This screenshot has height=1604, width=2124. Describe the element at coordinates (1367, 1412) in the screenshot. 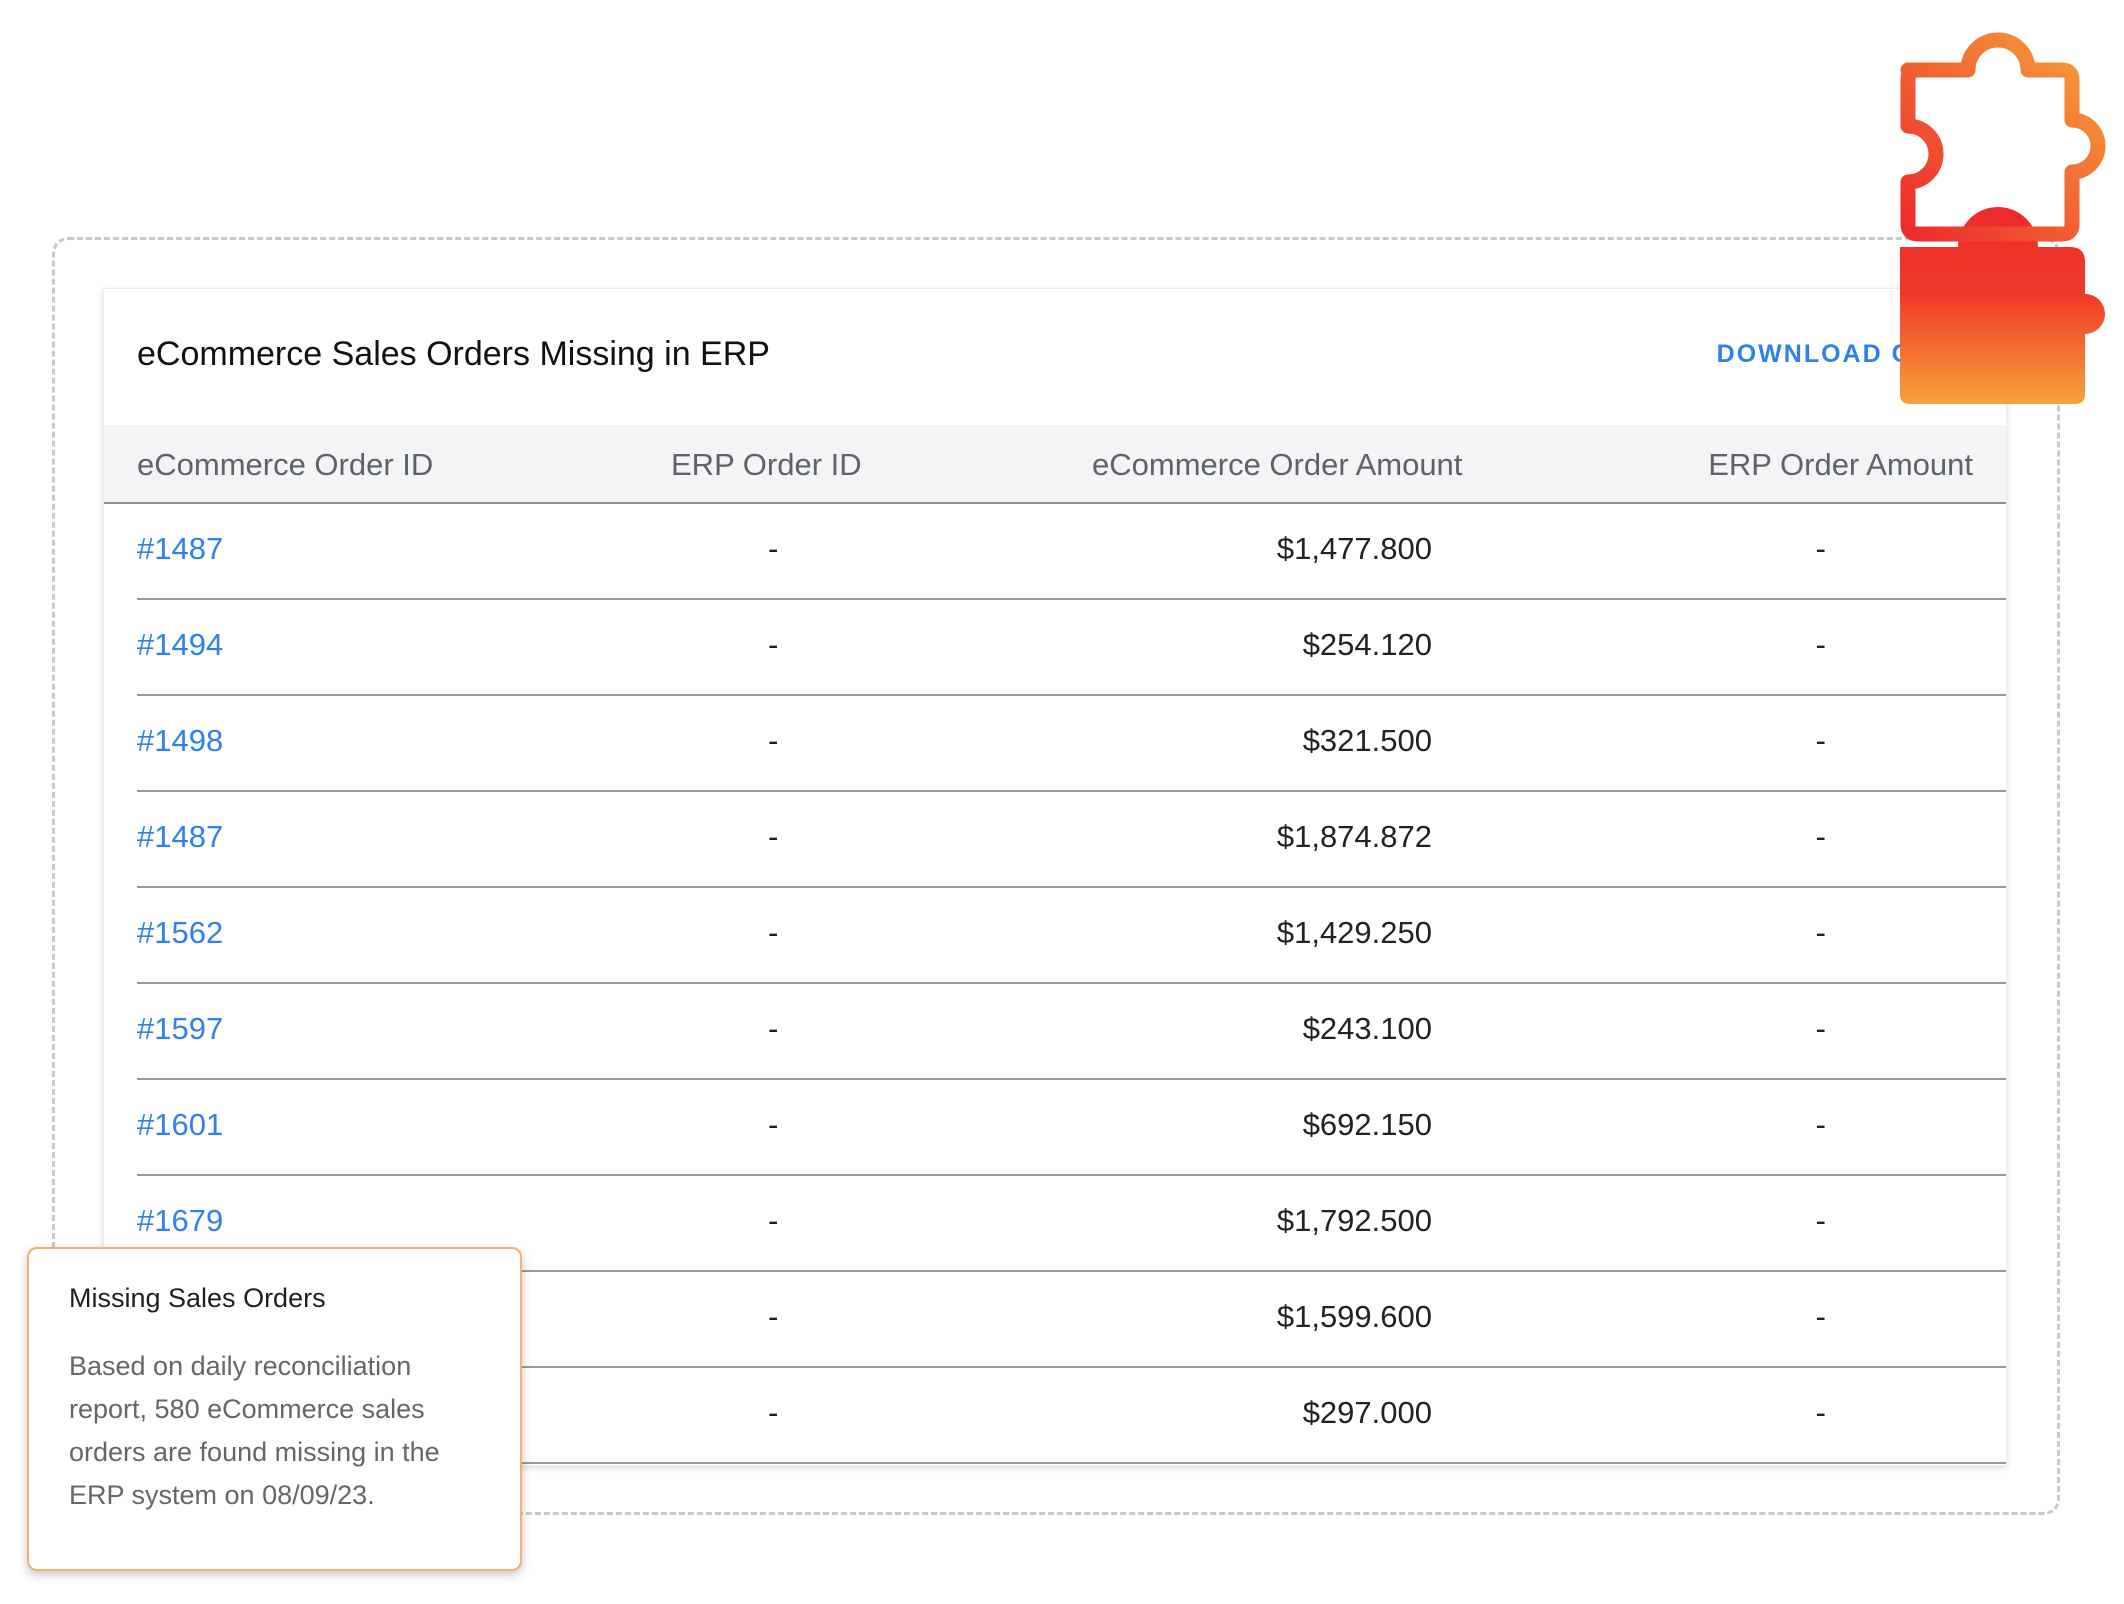

I see `ecommerce-order-amount: $297.000` at that location.